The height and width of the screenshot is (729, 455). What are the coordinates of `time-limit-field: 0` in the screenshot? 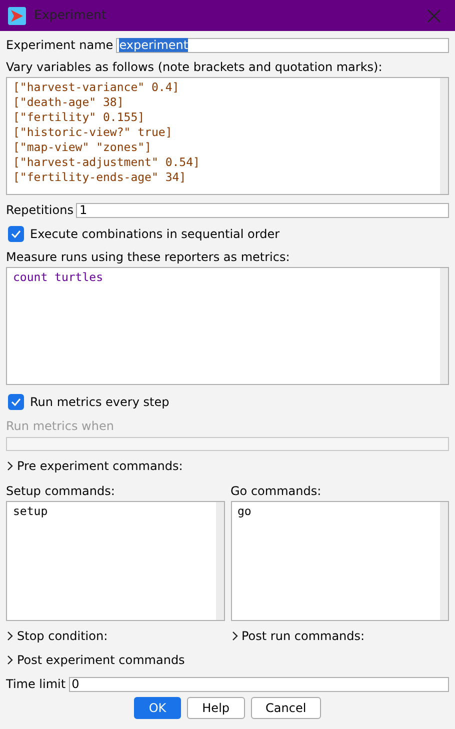 It's located at (258, 684).